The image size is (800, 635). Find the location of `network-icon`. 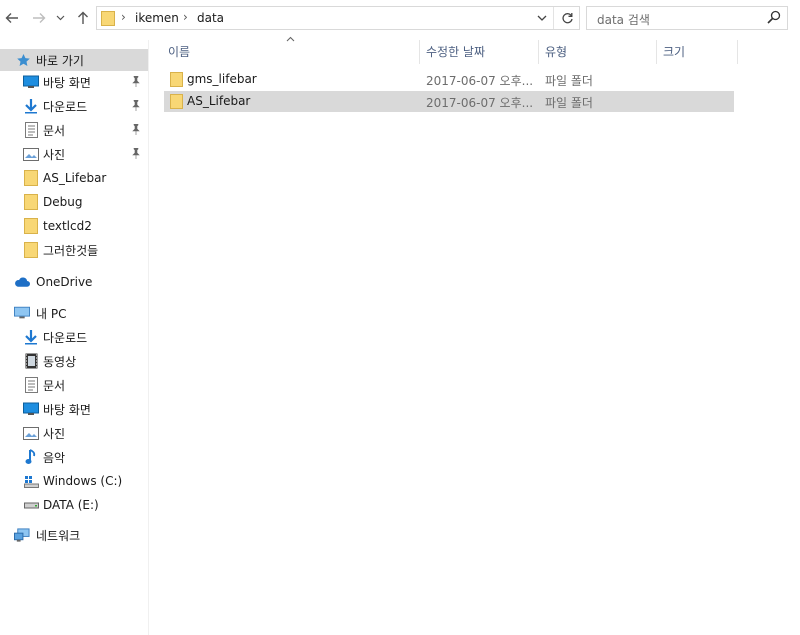

network-icon is located at coordinates (22, 535).